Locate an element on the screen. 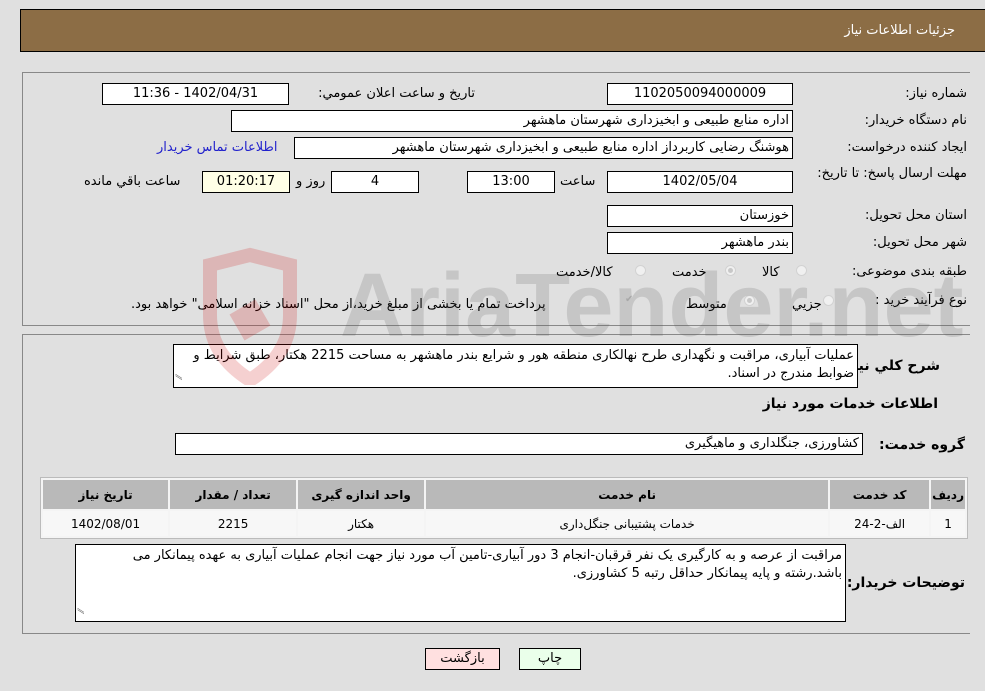  service-group-label: گروه خدمت: is located at coordinates (922, 445).